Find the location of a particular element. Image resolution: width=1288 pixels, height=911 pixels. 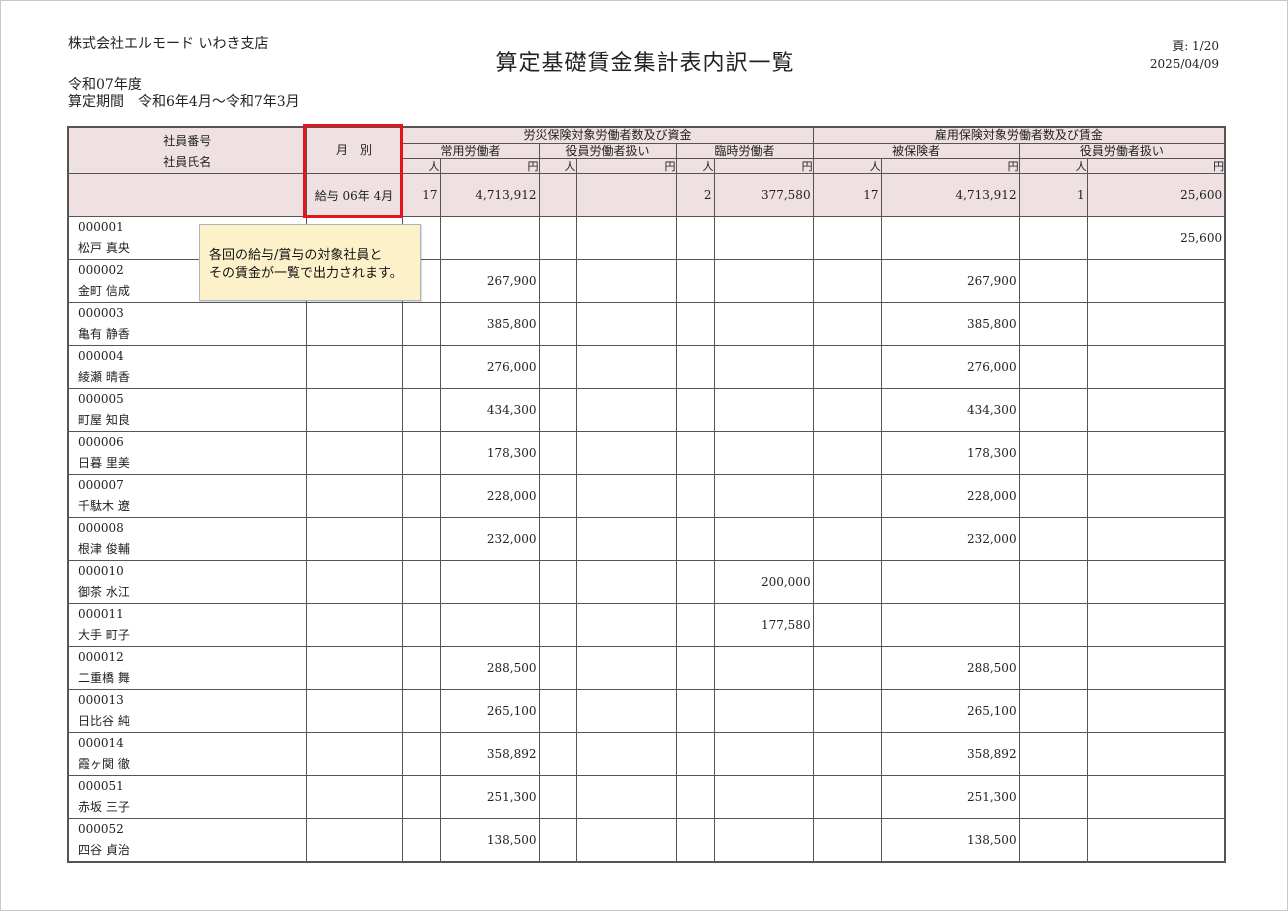

insured-header: 被保険者 is located at coordinates (916, 151).